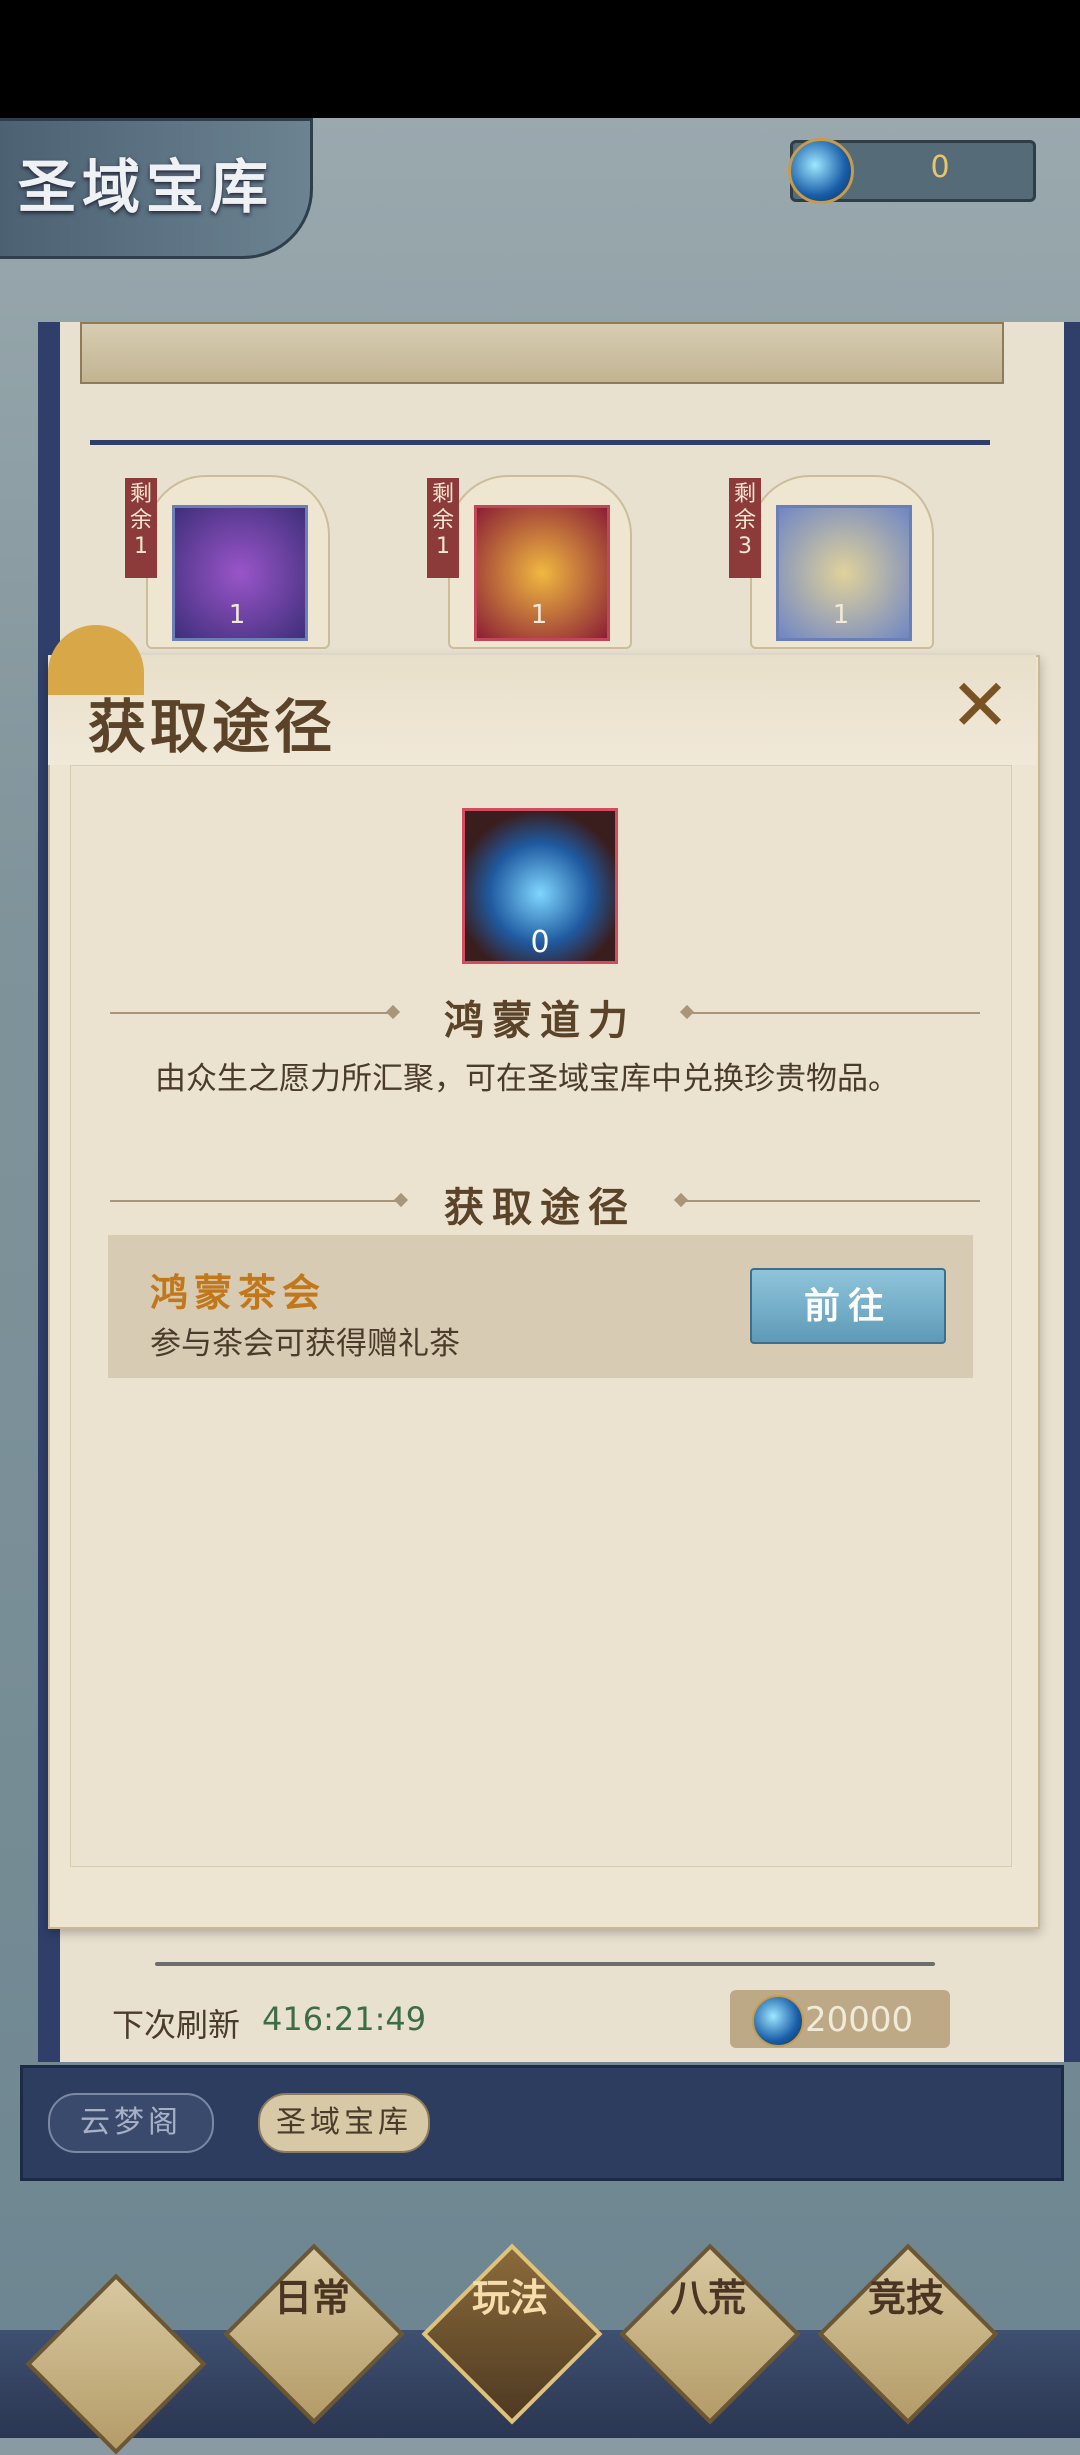  What do you see at coordinates (542, 353) in the screenshot?
I see `scroll-roller` at bounding box center [542, 353].